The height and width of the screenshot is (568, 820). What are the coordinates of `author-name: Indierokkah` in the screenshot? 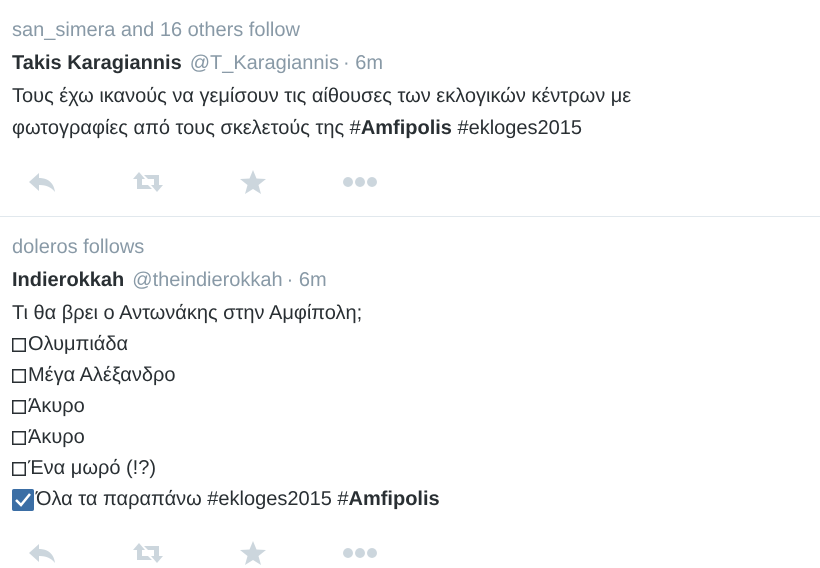 It's located at (68, 280).